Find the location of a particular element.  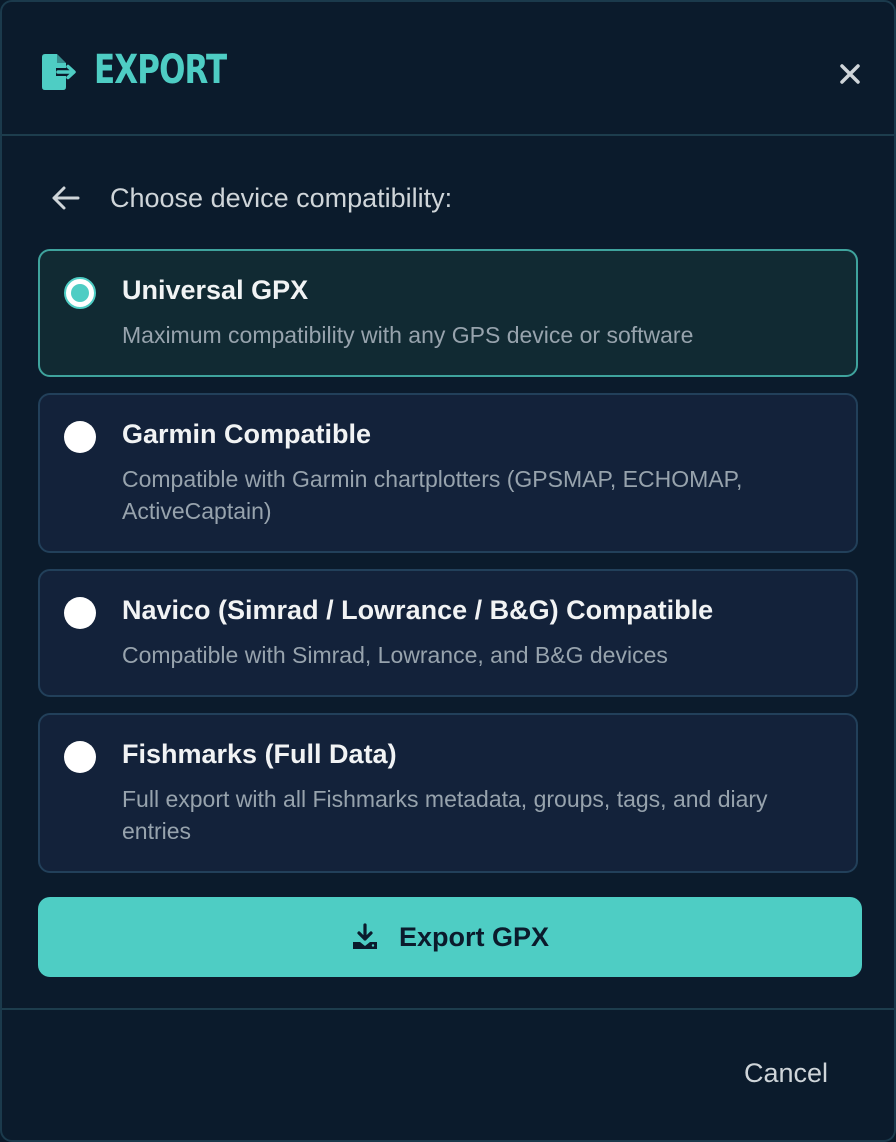

cancel-button: Cancel is located at coordinates (786, 1073).